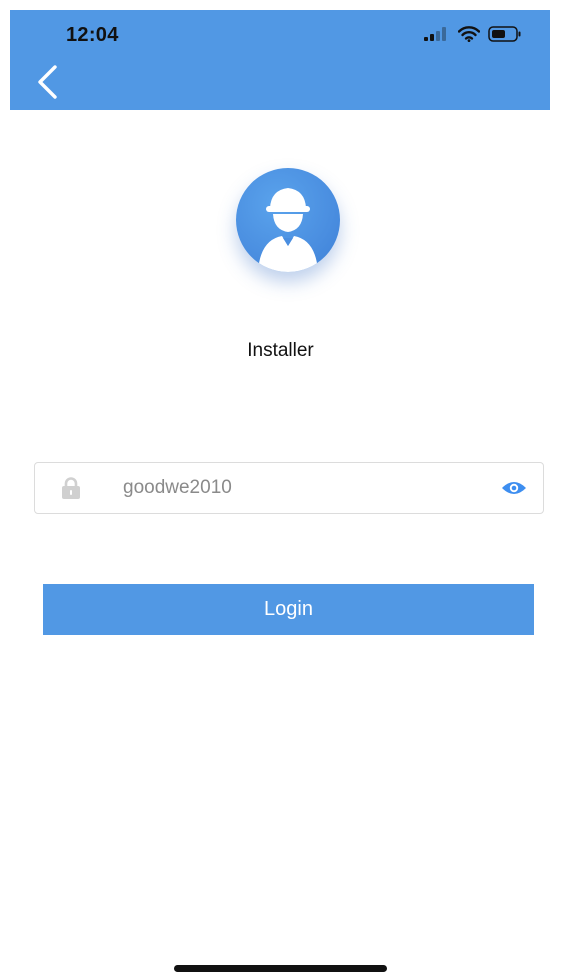 Image resolution: width=561 pixels, height=975 pixels. I want to click on role-label: Installer, so click(280, 350).